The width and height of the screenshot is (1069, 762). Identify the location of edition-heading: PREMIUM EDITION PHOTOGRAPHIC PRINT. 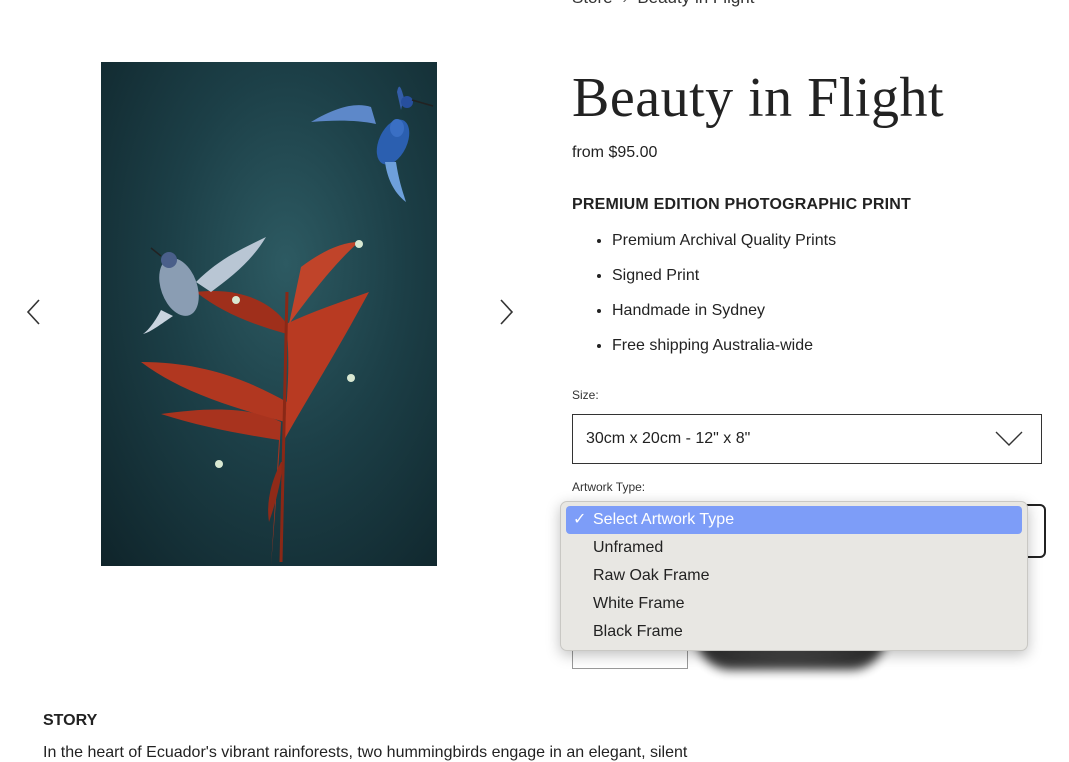
(741, 204).